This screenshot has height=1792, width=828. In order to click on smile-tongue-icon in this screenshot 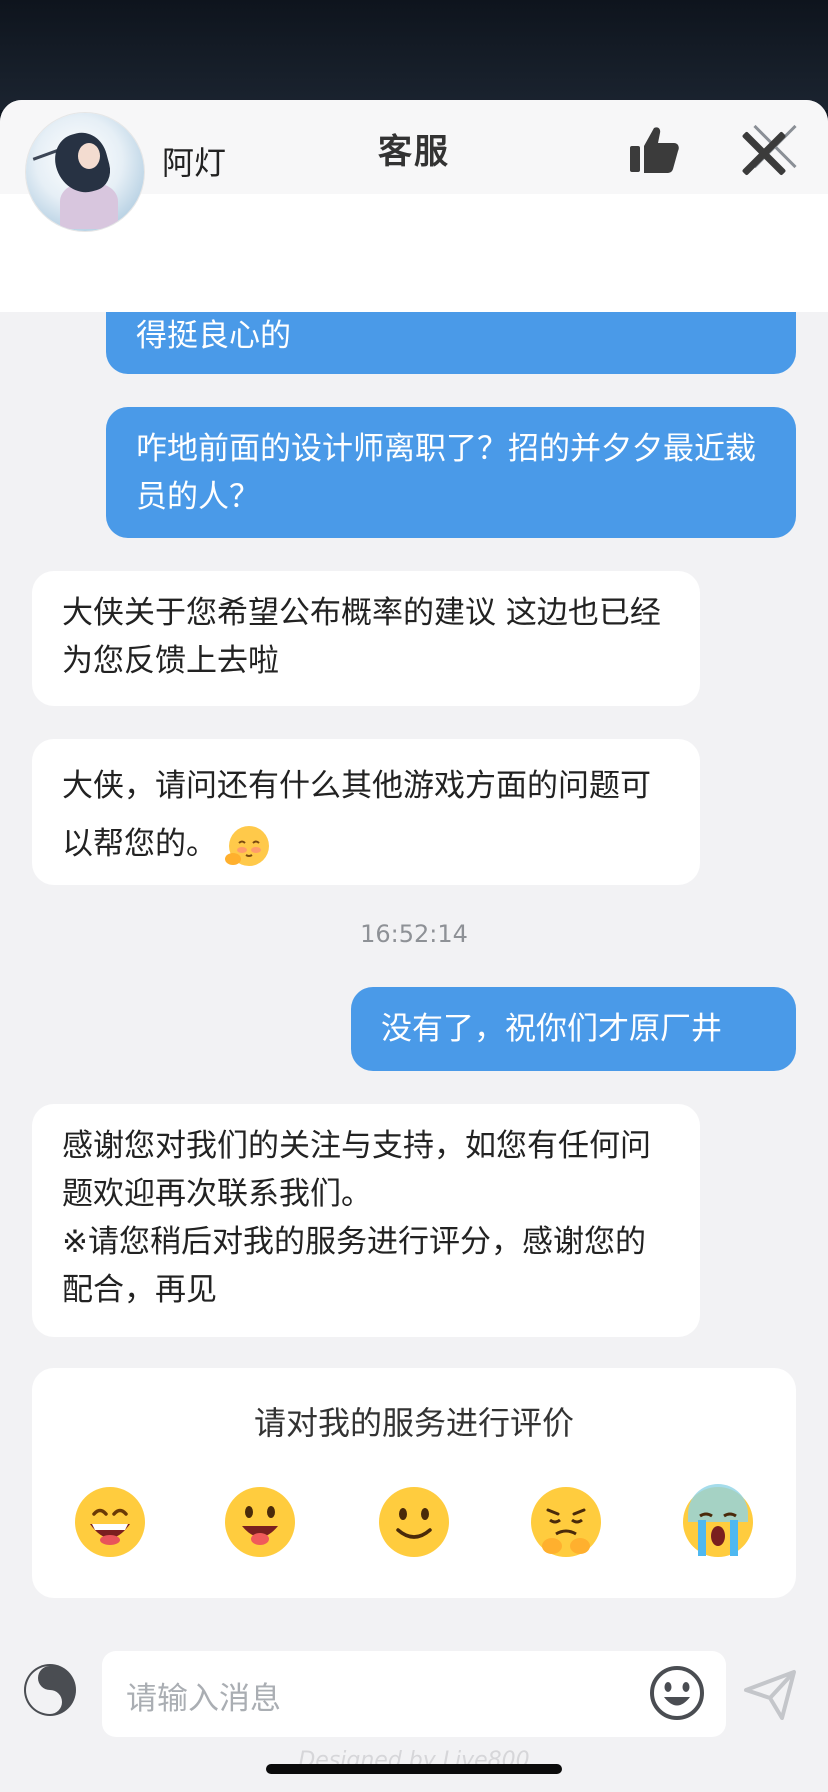, I will do `click(260, 1522)`.